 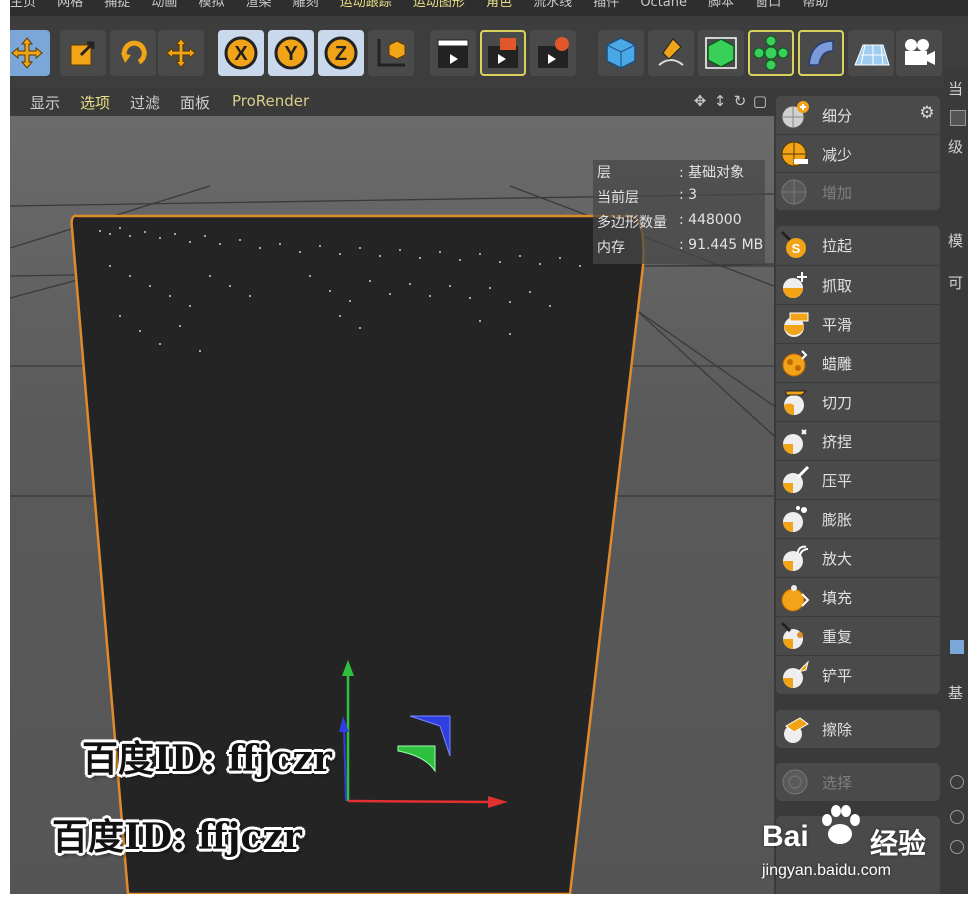 I want to click on view-menu-display: 显示, so click(x=45, y=102).